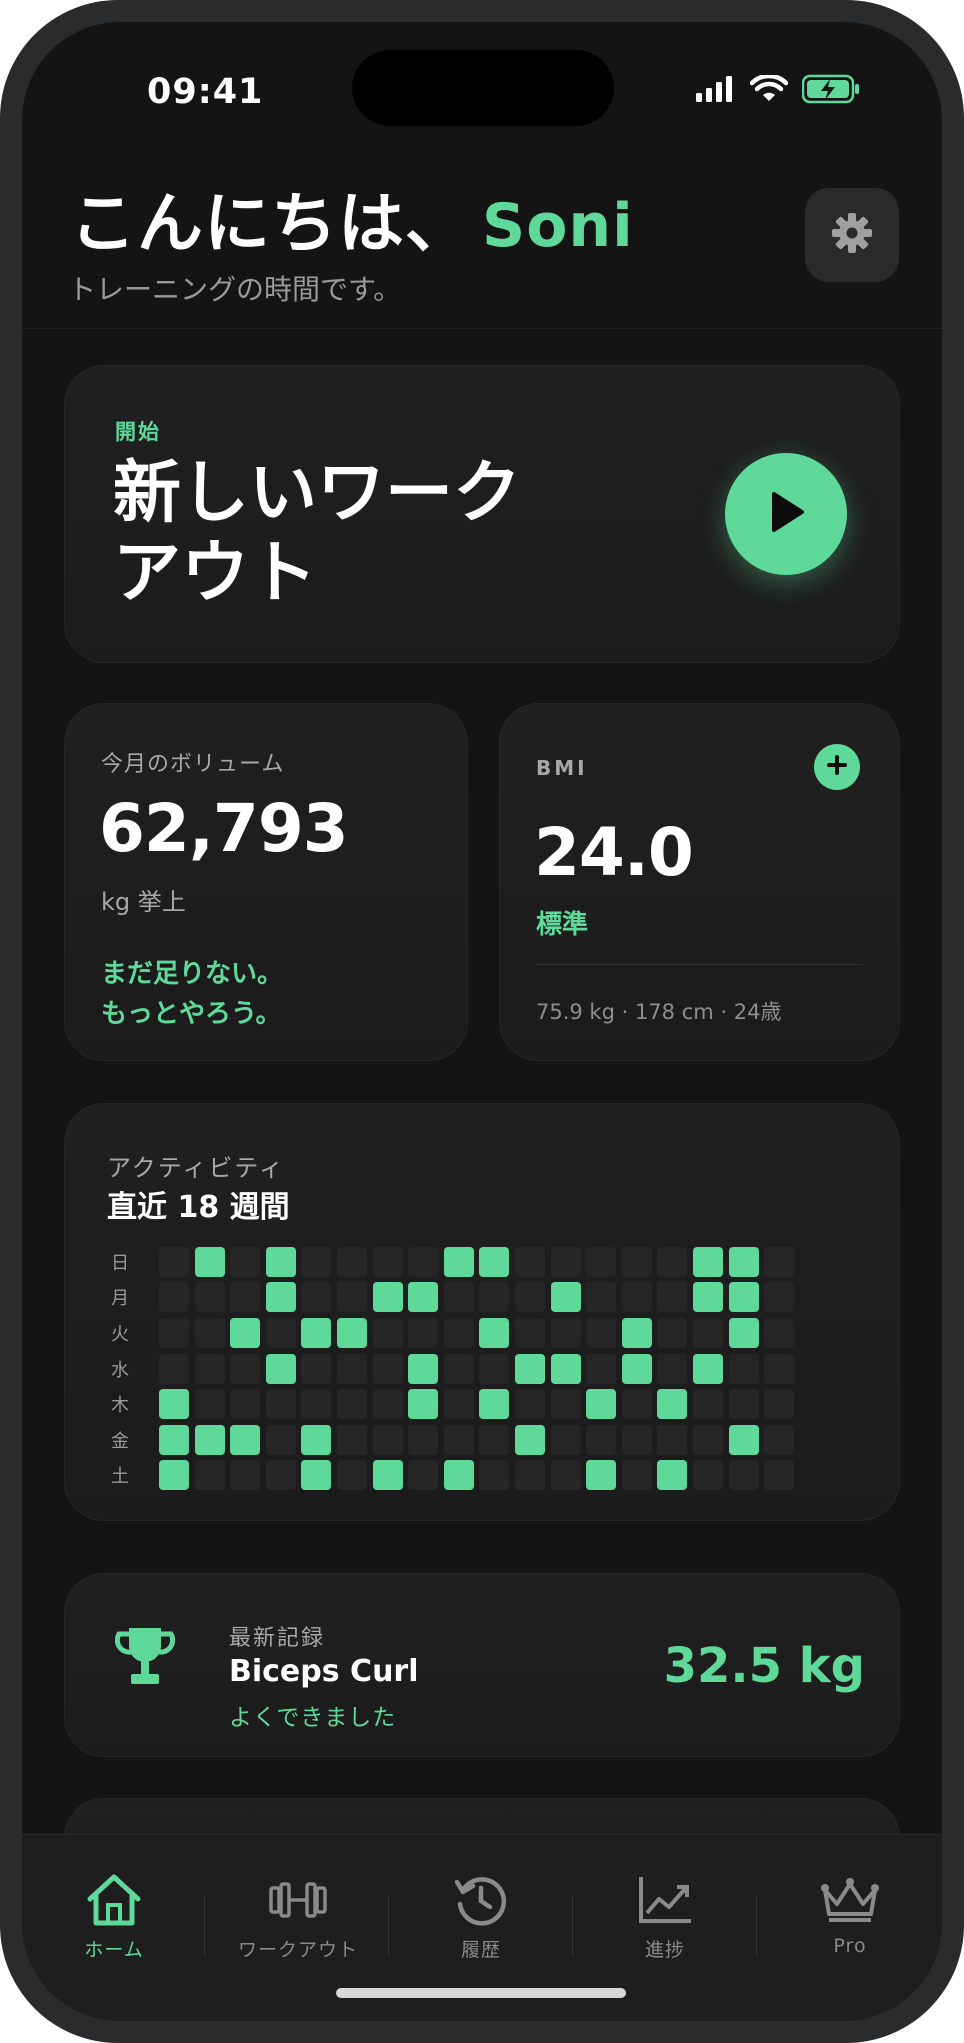  I want to click on status-time: 09:41, so click(205, 92).